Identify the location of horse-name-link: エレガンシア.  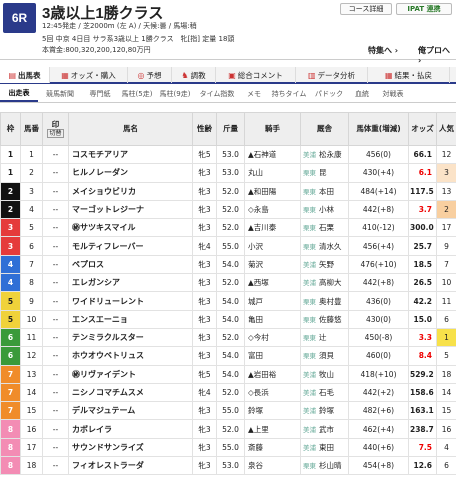
(130, 283).